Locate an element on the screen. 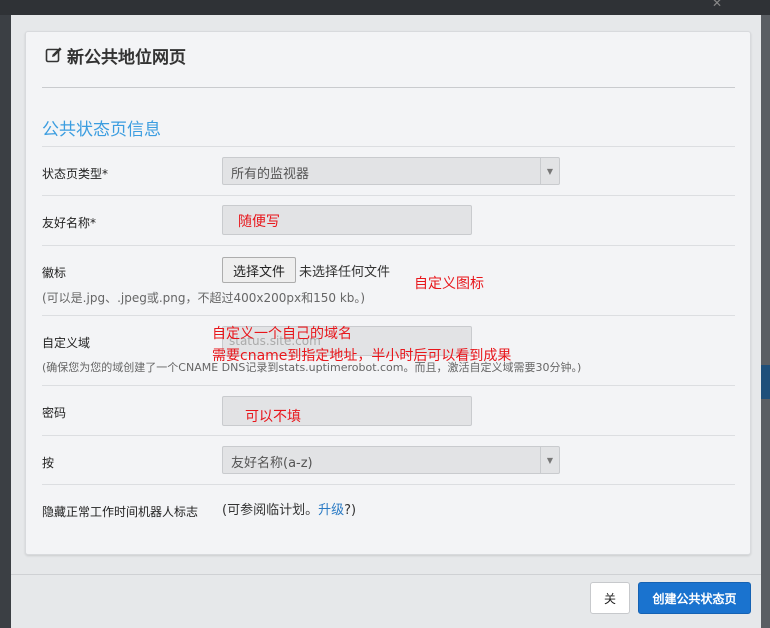  hide-logo-note: (可参阅临计划。升级?) is located at coordinates (289, 508).